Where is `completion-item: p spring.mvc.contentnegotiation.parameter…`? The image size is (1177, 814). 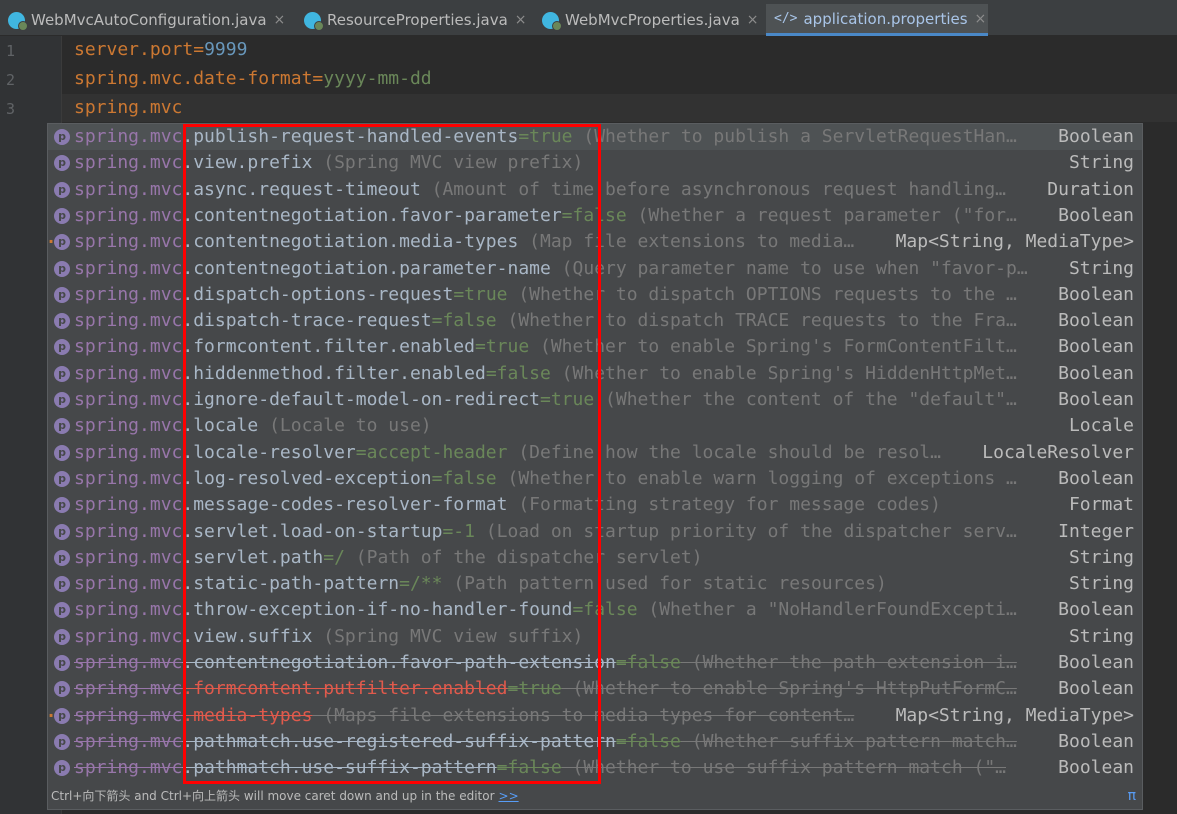
completion-item: p spring.mvc.contentnegotiation.parameter… is located at coordinates (595, 268).